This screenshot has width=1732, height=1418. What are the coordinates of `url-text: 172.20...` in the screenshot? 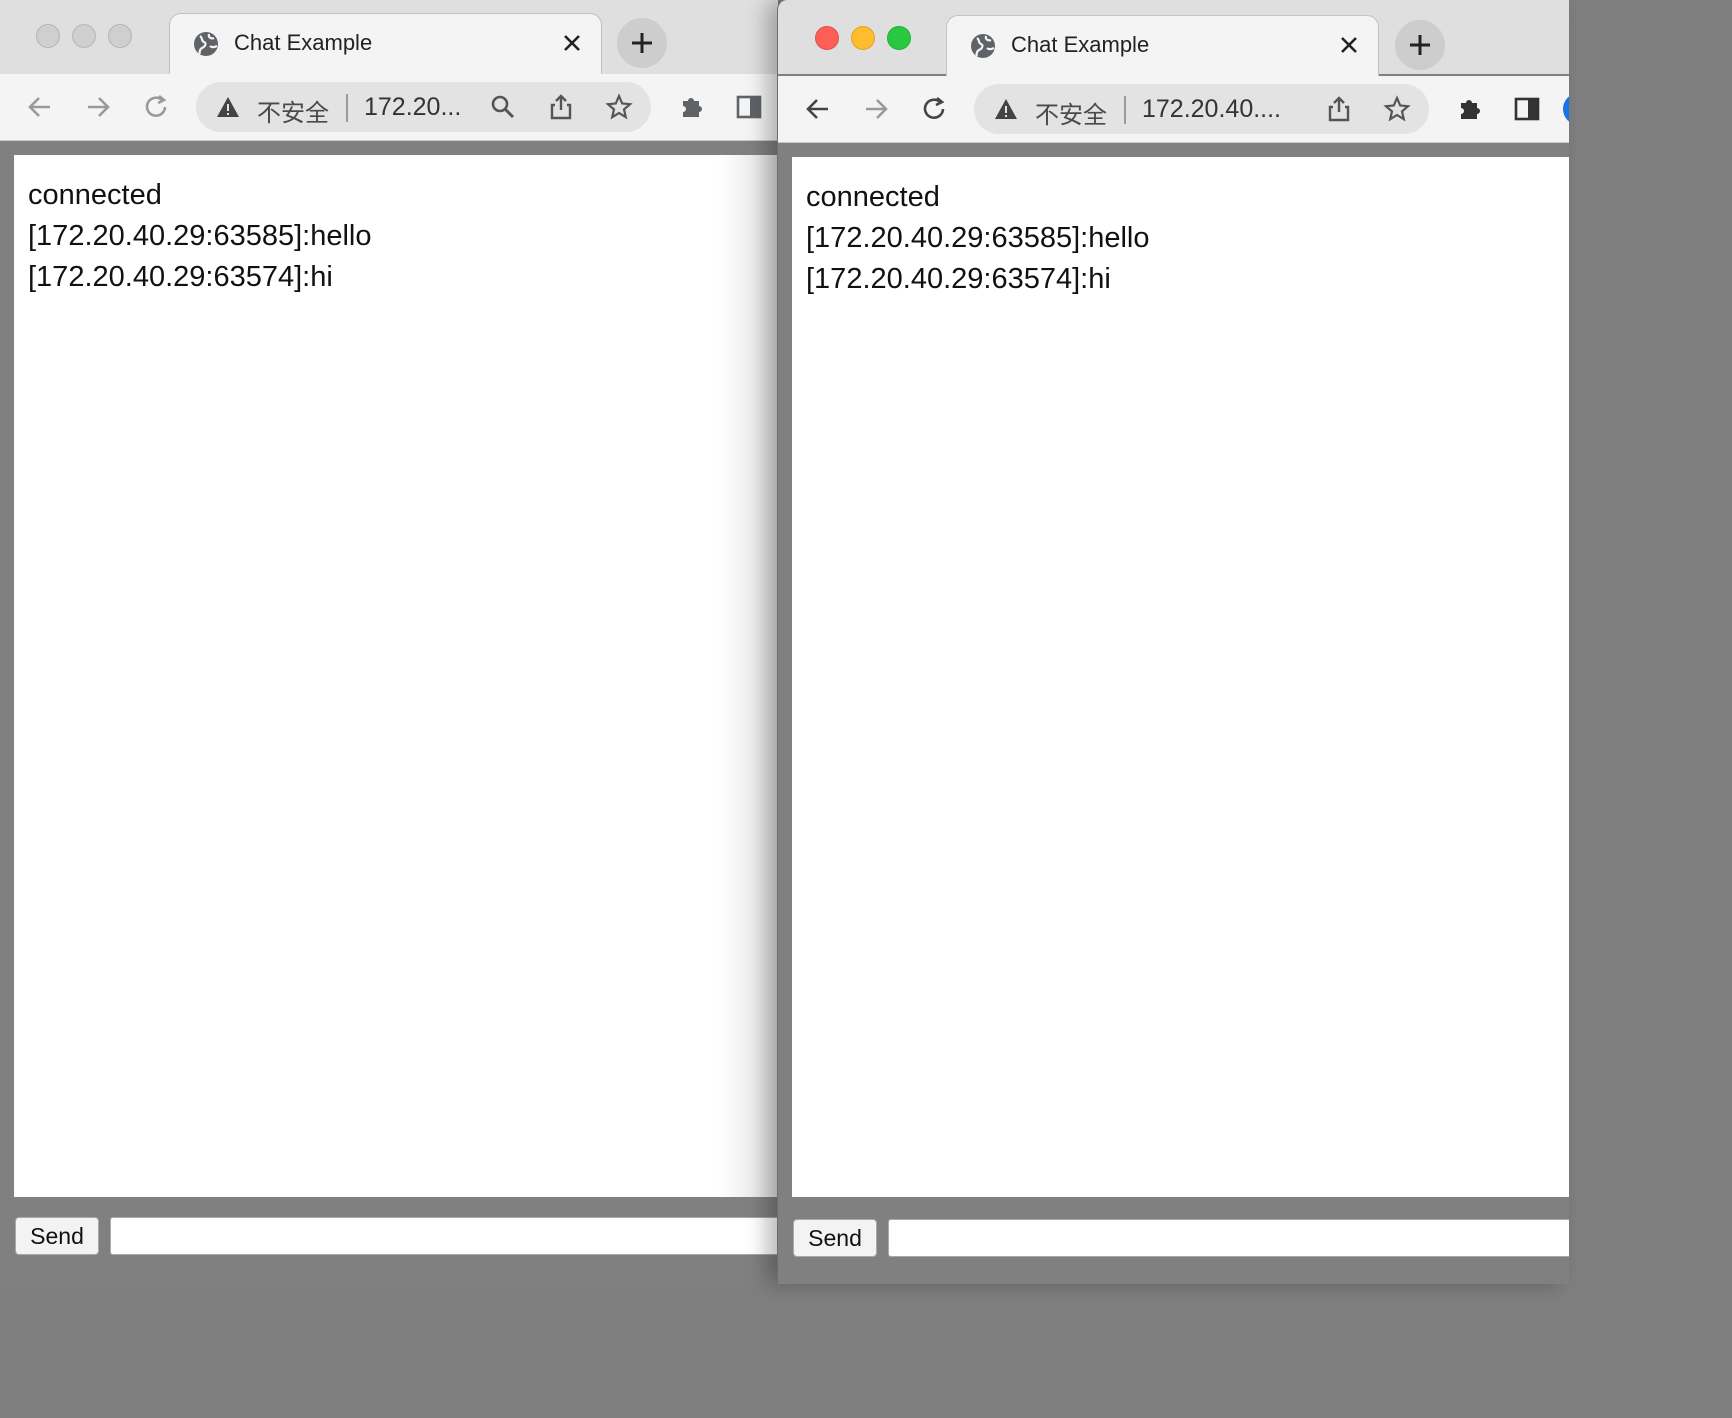 It's located at (413, 107).